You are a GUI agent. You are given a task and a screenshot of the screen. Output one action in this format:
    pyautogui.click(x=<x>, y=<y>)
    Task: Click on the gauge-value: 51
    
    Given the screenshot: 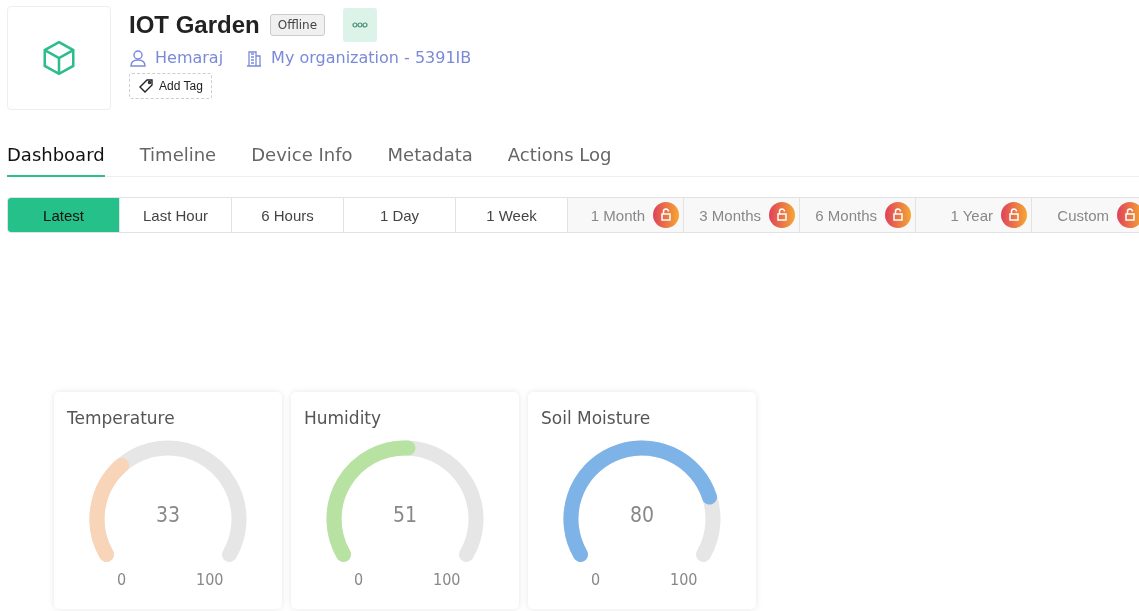 What is the action you would take?
    pyautogui.click(x=404, y=515)
    